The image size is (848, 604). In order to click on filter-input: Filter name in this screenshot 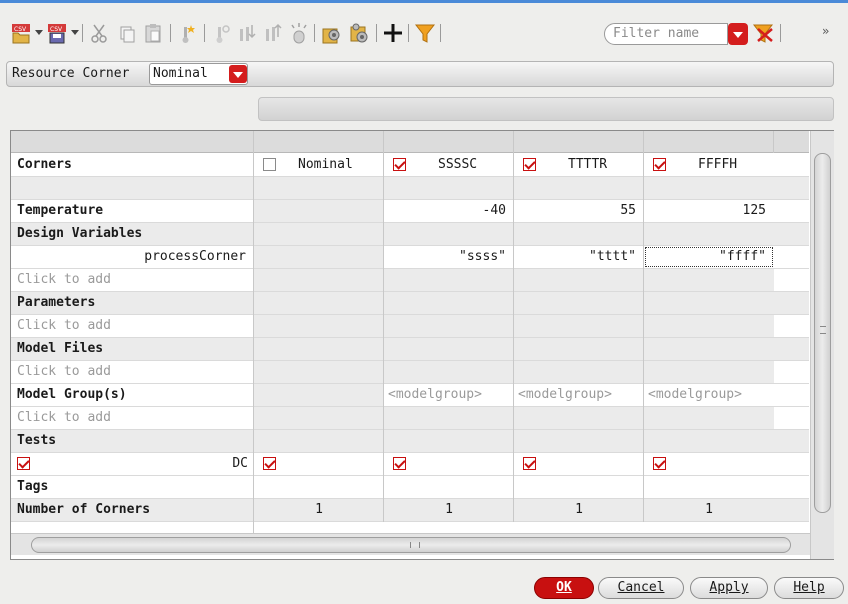, I will do `click(666, 34)`.